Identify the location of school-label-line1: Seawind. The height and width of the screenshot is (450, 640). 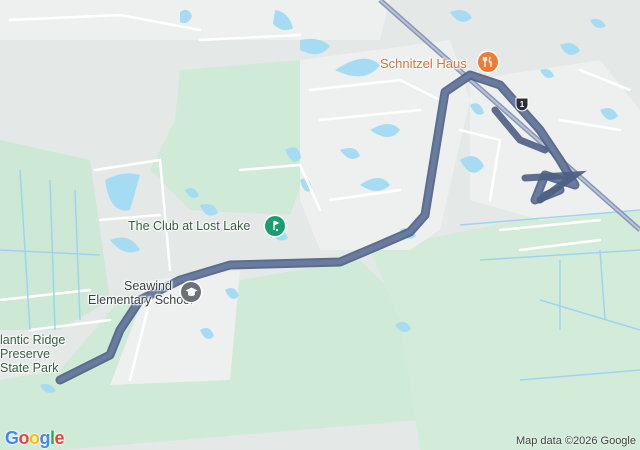
(148, 286).